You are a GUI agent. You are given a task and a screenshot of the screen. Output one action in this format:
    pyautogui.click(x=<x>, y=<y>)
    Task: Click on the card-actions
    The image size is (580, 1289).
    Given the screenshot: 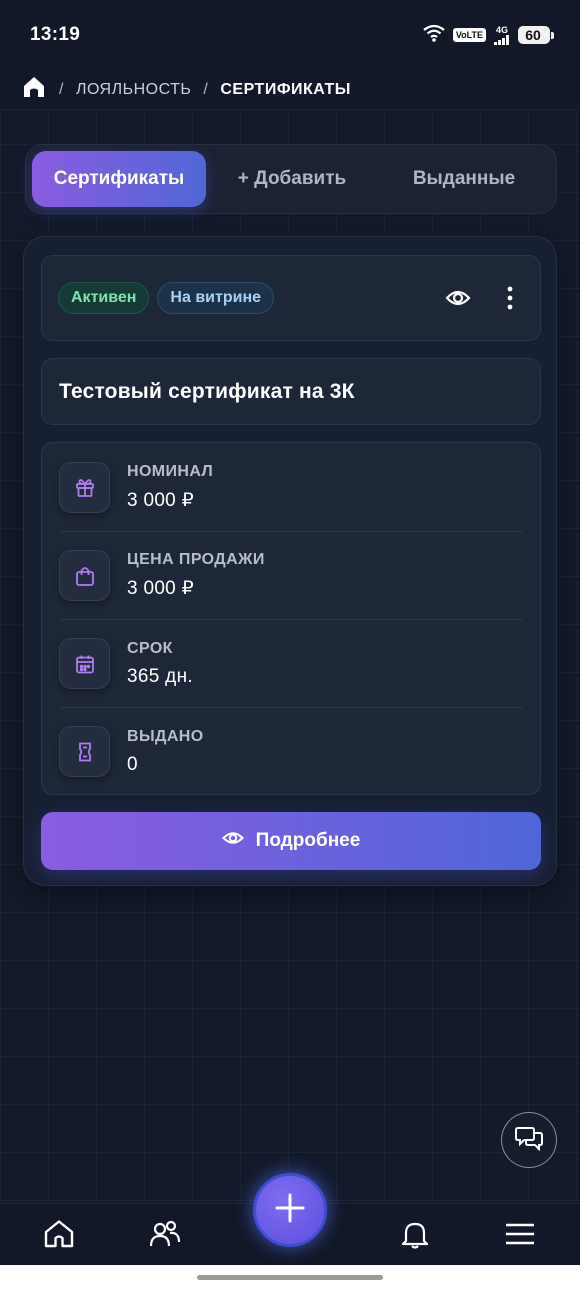 What is the action you would take?
    pyautogui.click(x=484, y=298)
    